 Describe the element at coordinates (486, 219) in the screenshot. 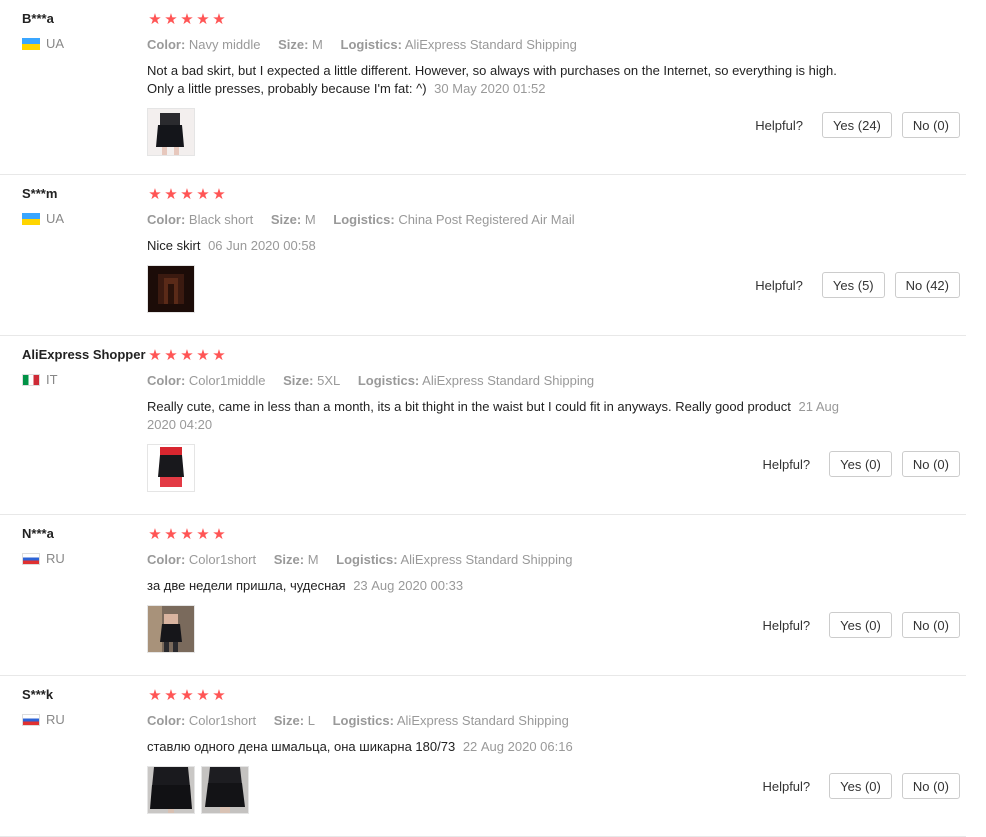

I see `logistics-value: China Post Registered Air Mail` at that location.